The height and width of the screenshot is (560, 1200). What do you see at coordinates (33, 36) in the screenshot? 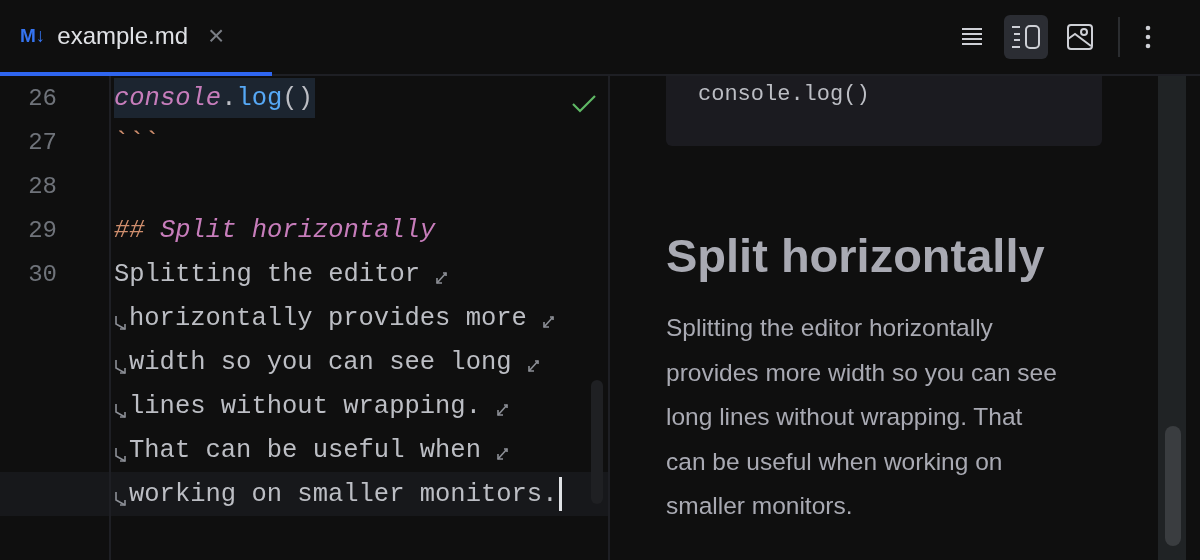
I see `markdown-icon: M↓` at bounding box center [33, 36].